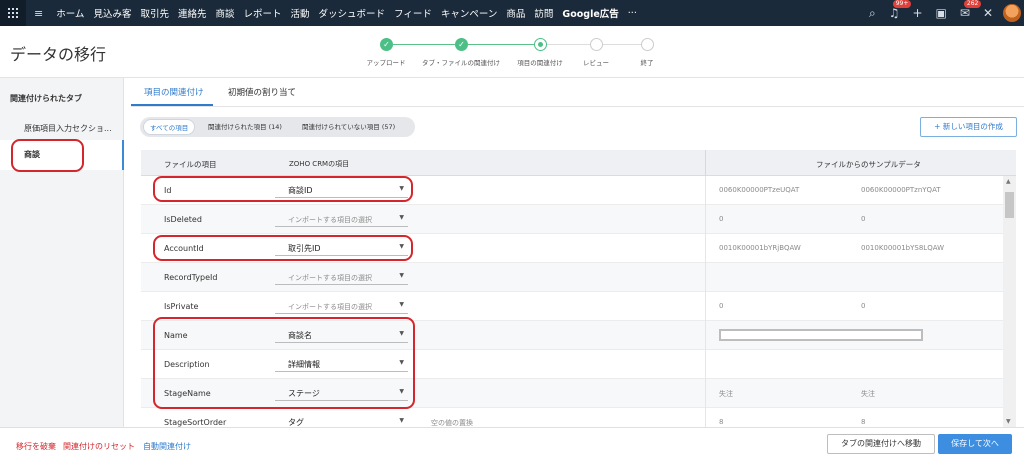  Describe the element at coordinates (1009, 205) in the screenshot. I see `scrollbar-thumb` at that location.